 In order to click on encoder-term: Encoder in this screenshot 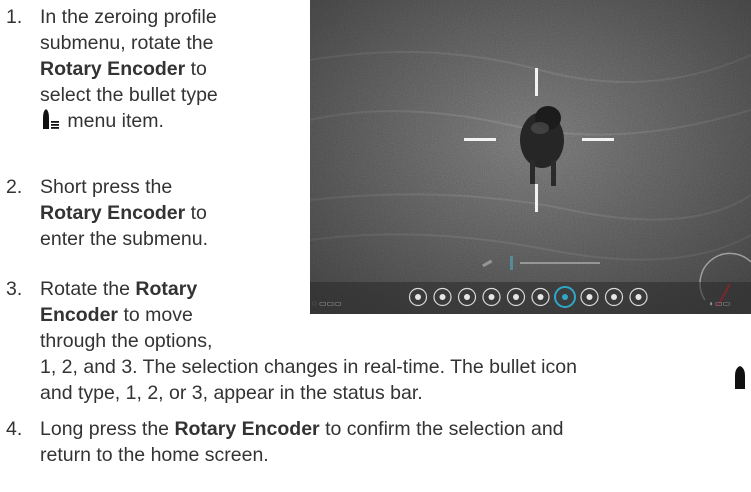, I will do `click(79, 315)`.